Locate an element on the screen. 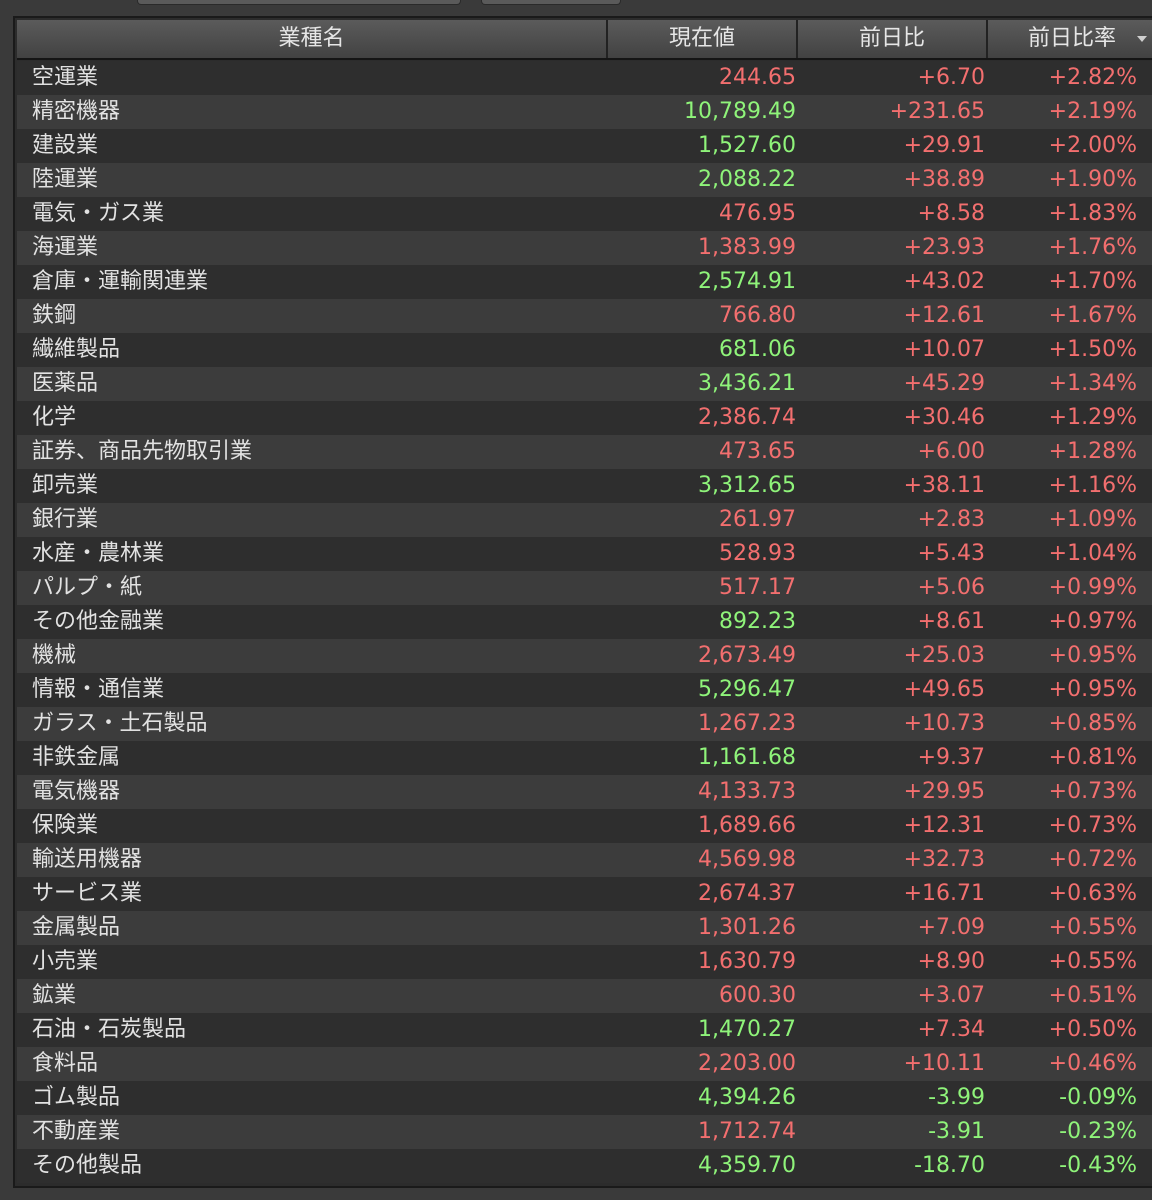 The image size is (1152, 1200). column-header-current-price: 現在値 is located at coordinates (703, 39).